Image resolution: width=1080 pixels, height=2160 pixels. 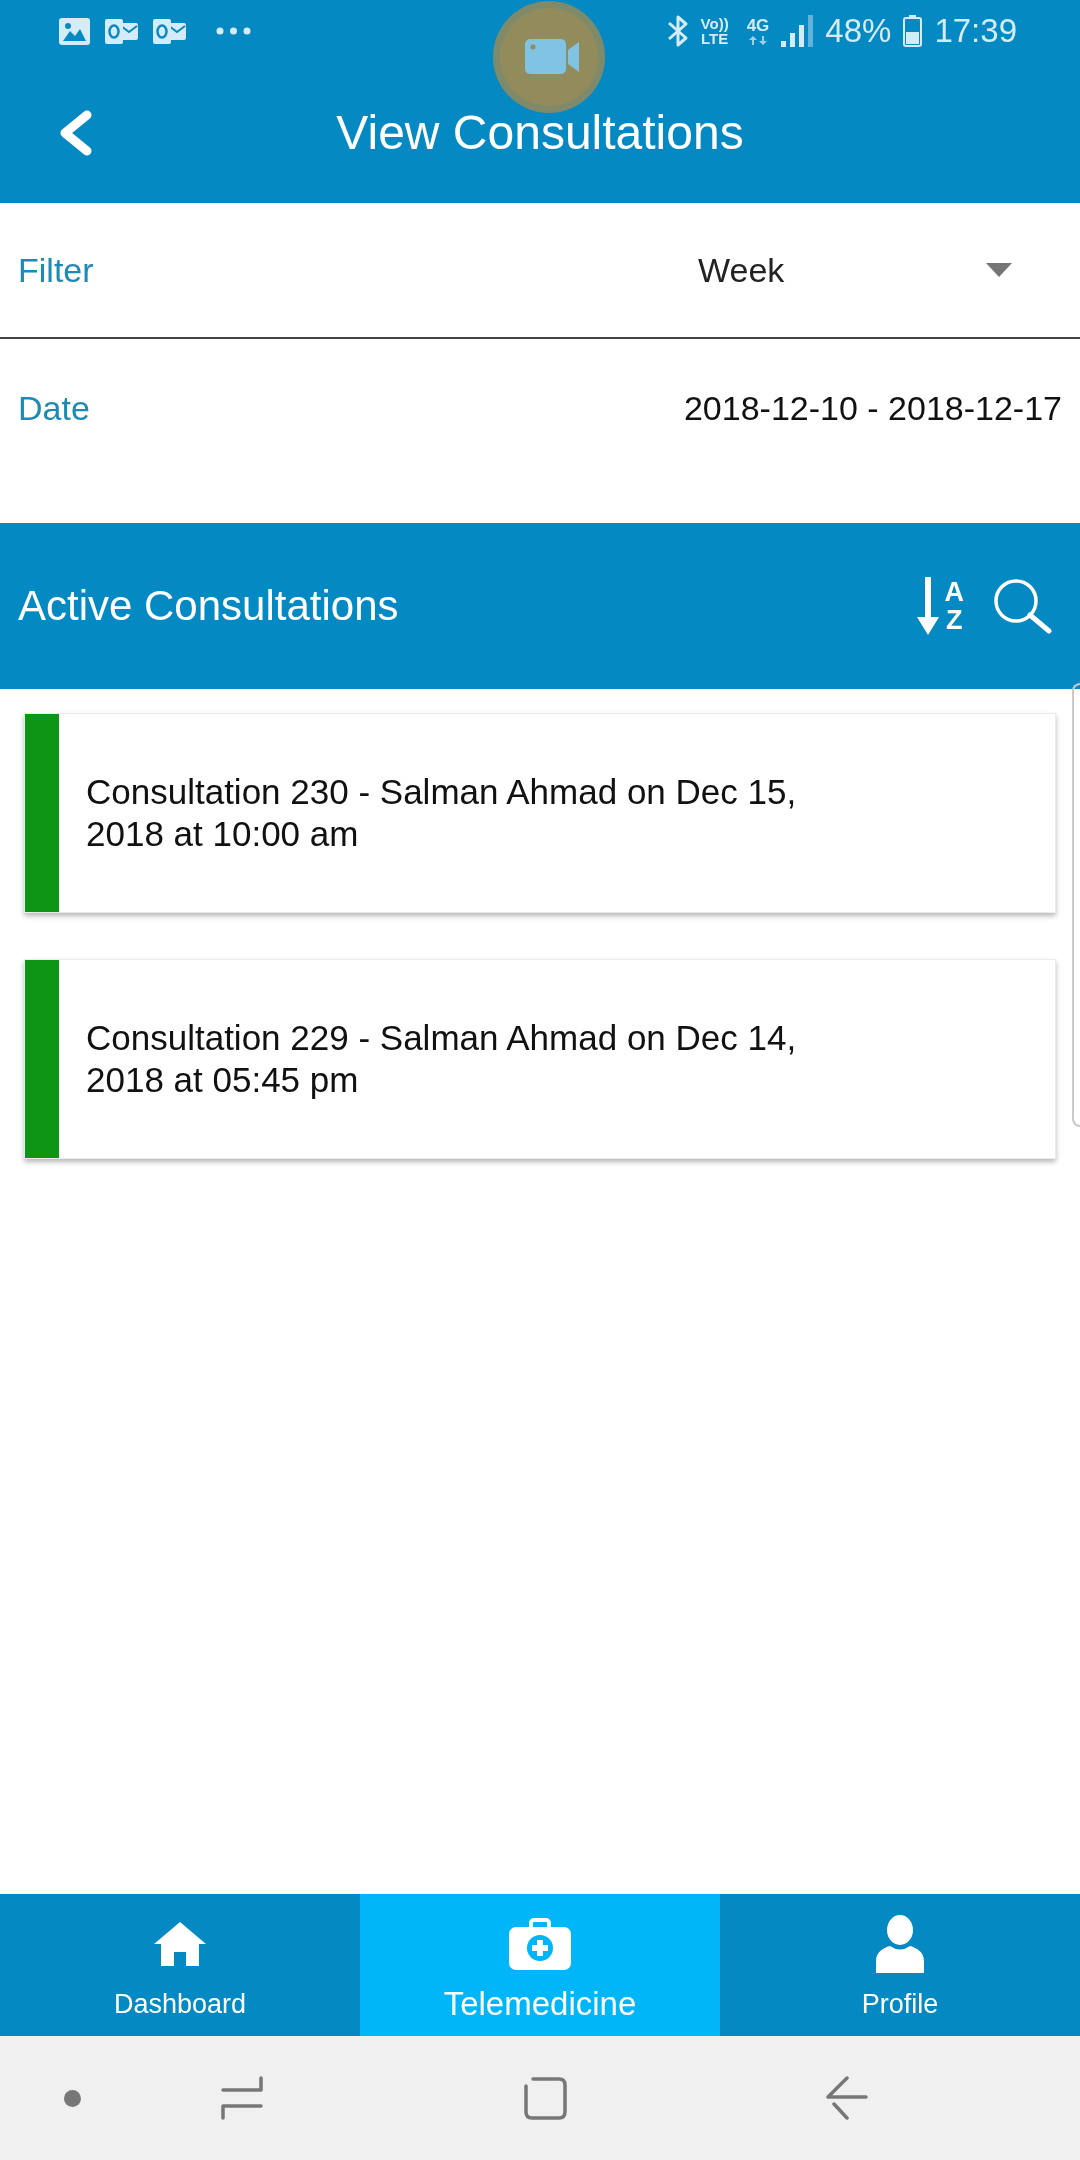 What do you see at coordinates (233, 31) in the screenshot?
I see `more-notifications-icon` at bounding box center [233, 31].